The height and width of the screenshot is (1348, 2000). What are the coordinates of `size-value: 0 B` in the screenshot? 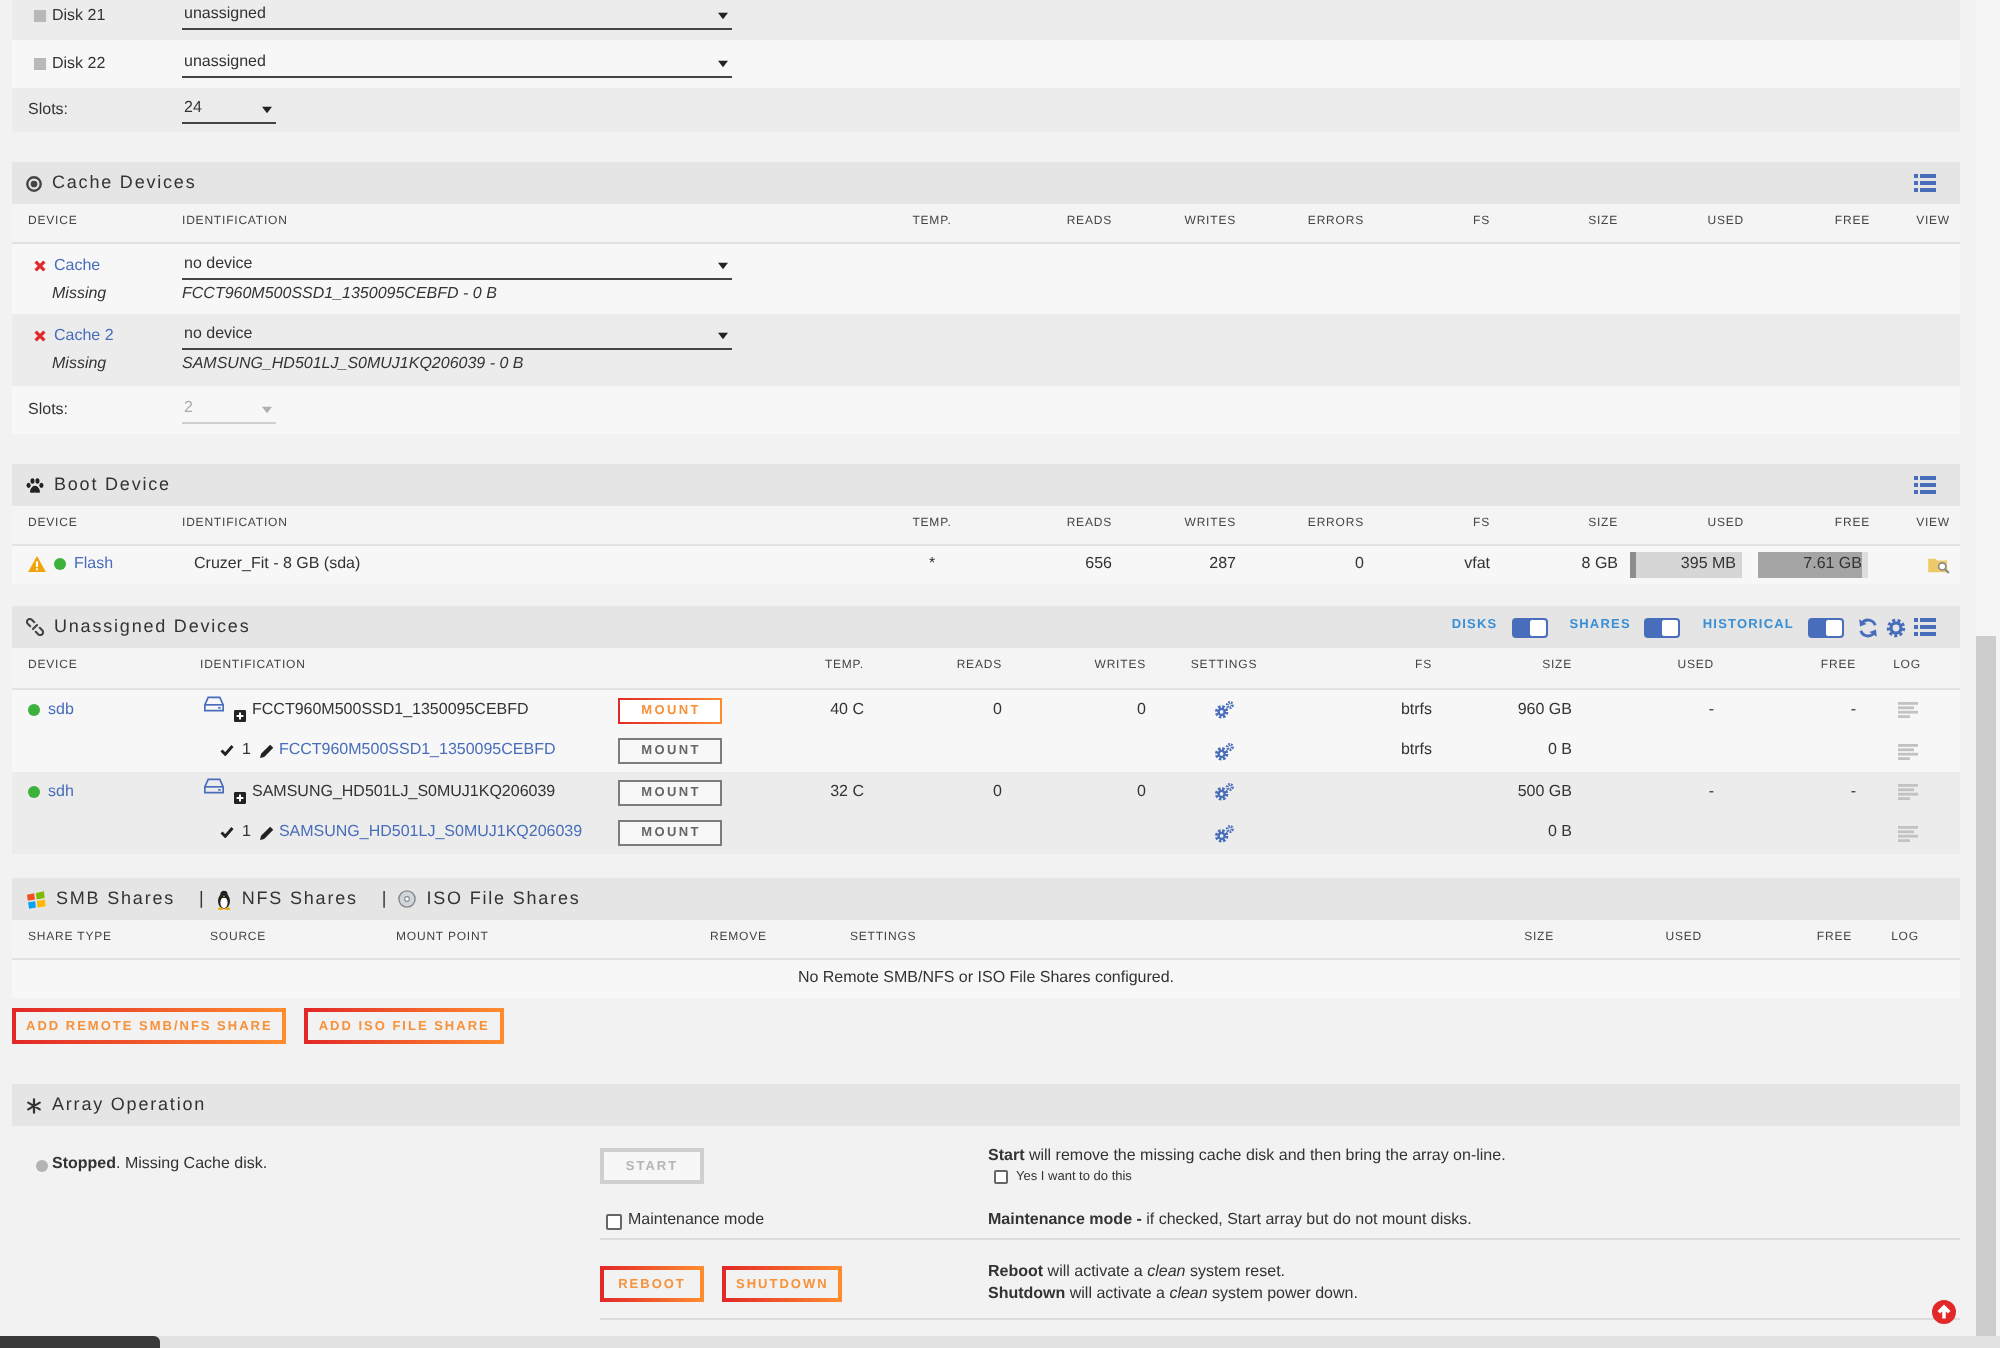 It's located at (1559, 833).